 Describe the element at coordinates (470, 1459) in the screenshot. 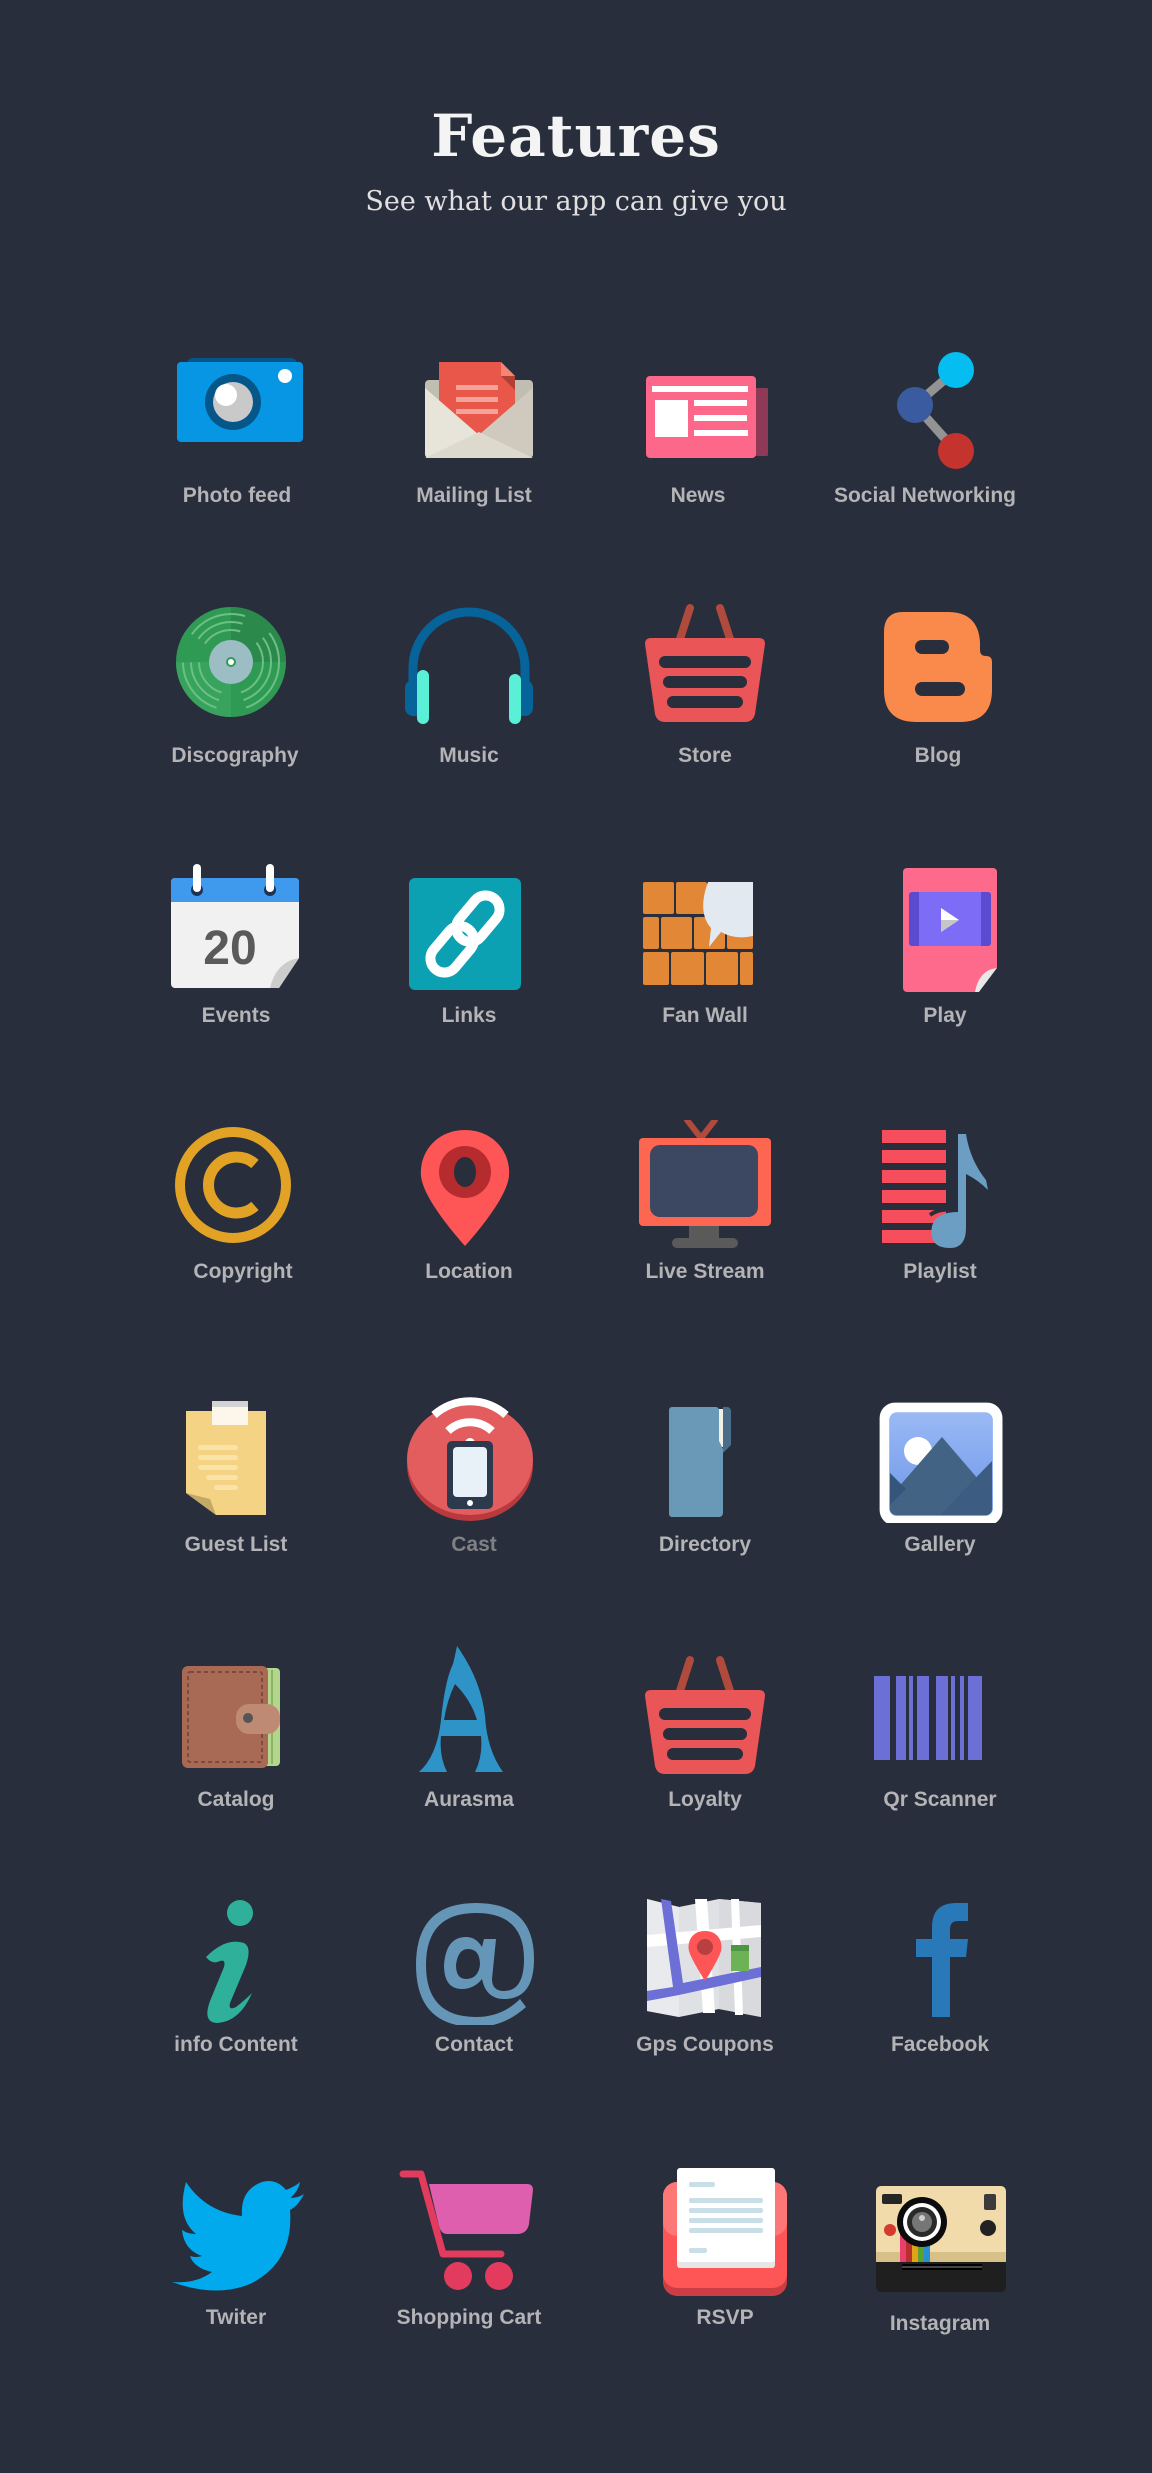

I see `cast-phone-icon` at that location.